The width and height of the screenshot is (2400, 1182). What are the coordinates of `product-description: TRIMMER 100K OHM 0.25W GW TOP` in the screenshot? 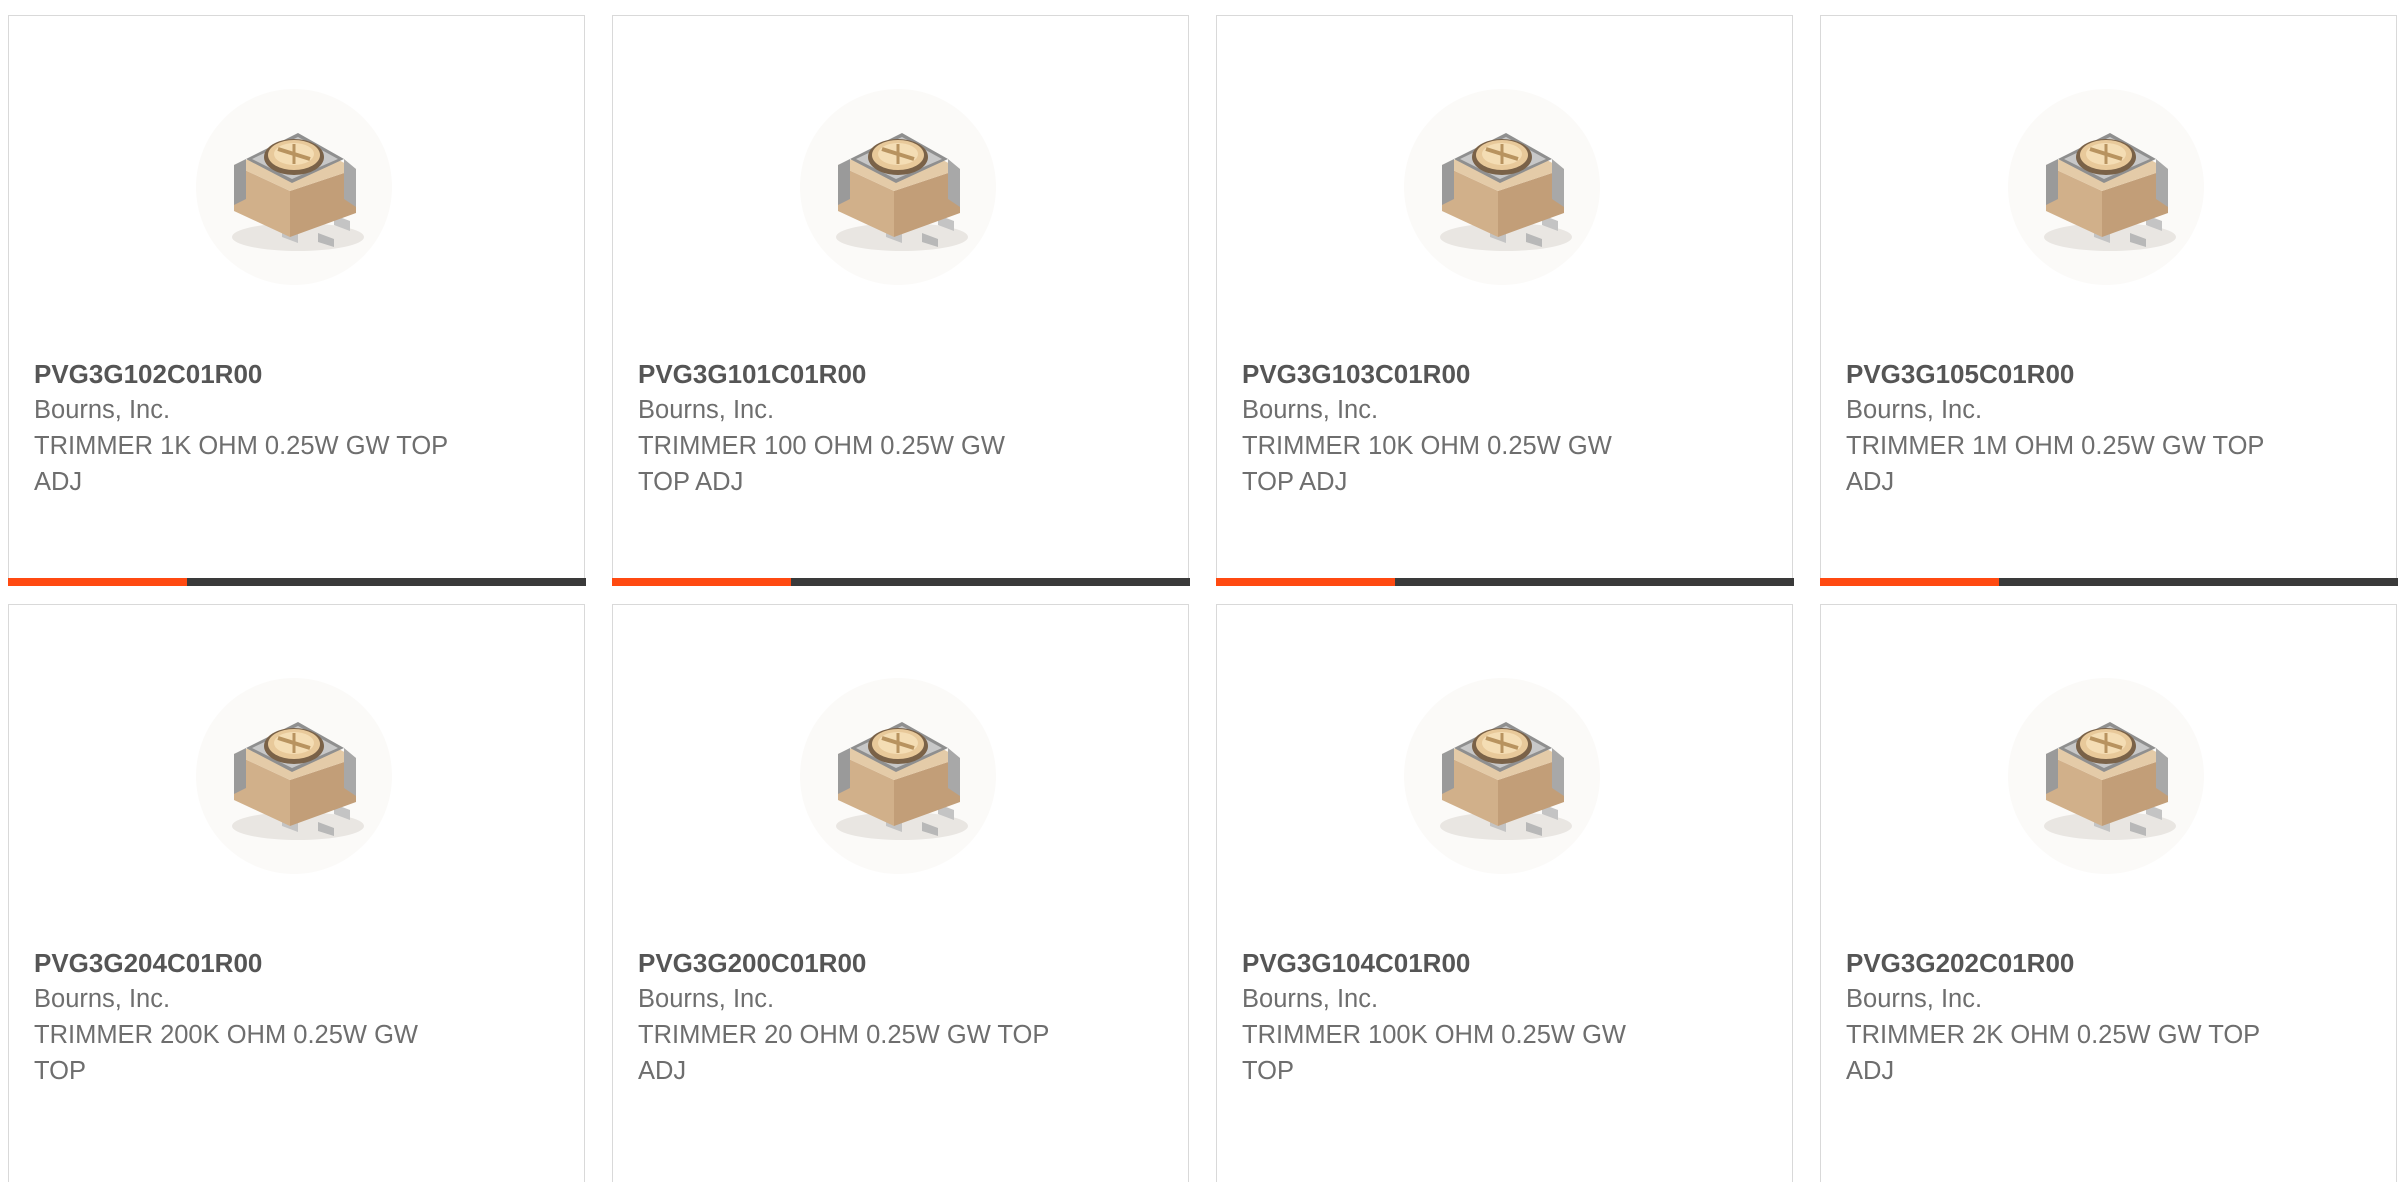 It's located at (1434, 1053).